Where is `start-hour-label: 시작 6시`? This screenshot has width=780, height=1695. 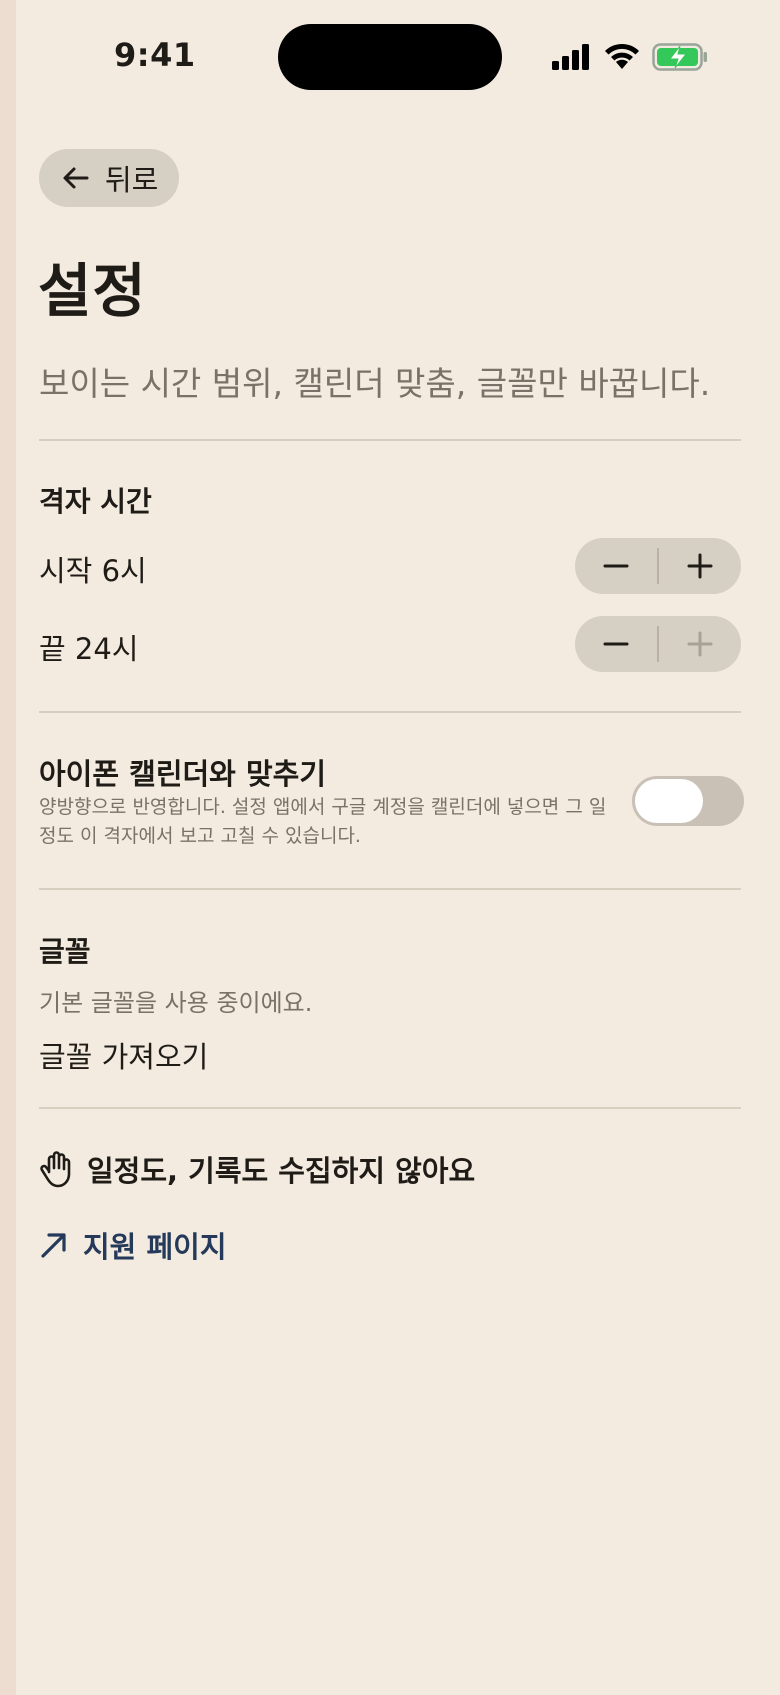 start-hour-label: 시작 6시 is located at coordinates (93, 571).